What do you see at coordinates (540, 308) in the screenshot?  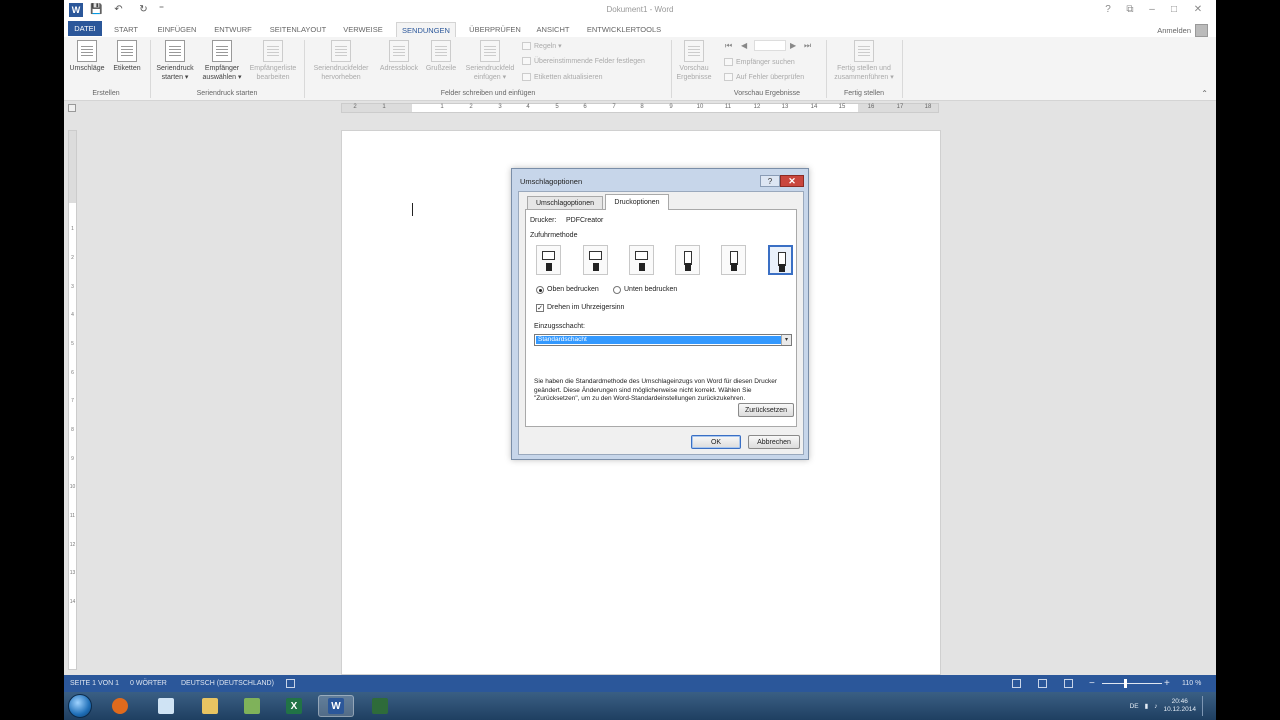 I see `clockwise-checkbox: ✓` at bounding box center [540, 308].